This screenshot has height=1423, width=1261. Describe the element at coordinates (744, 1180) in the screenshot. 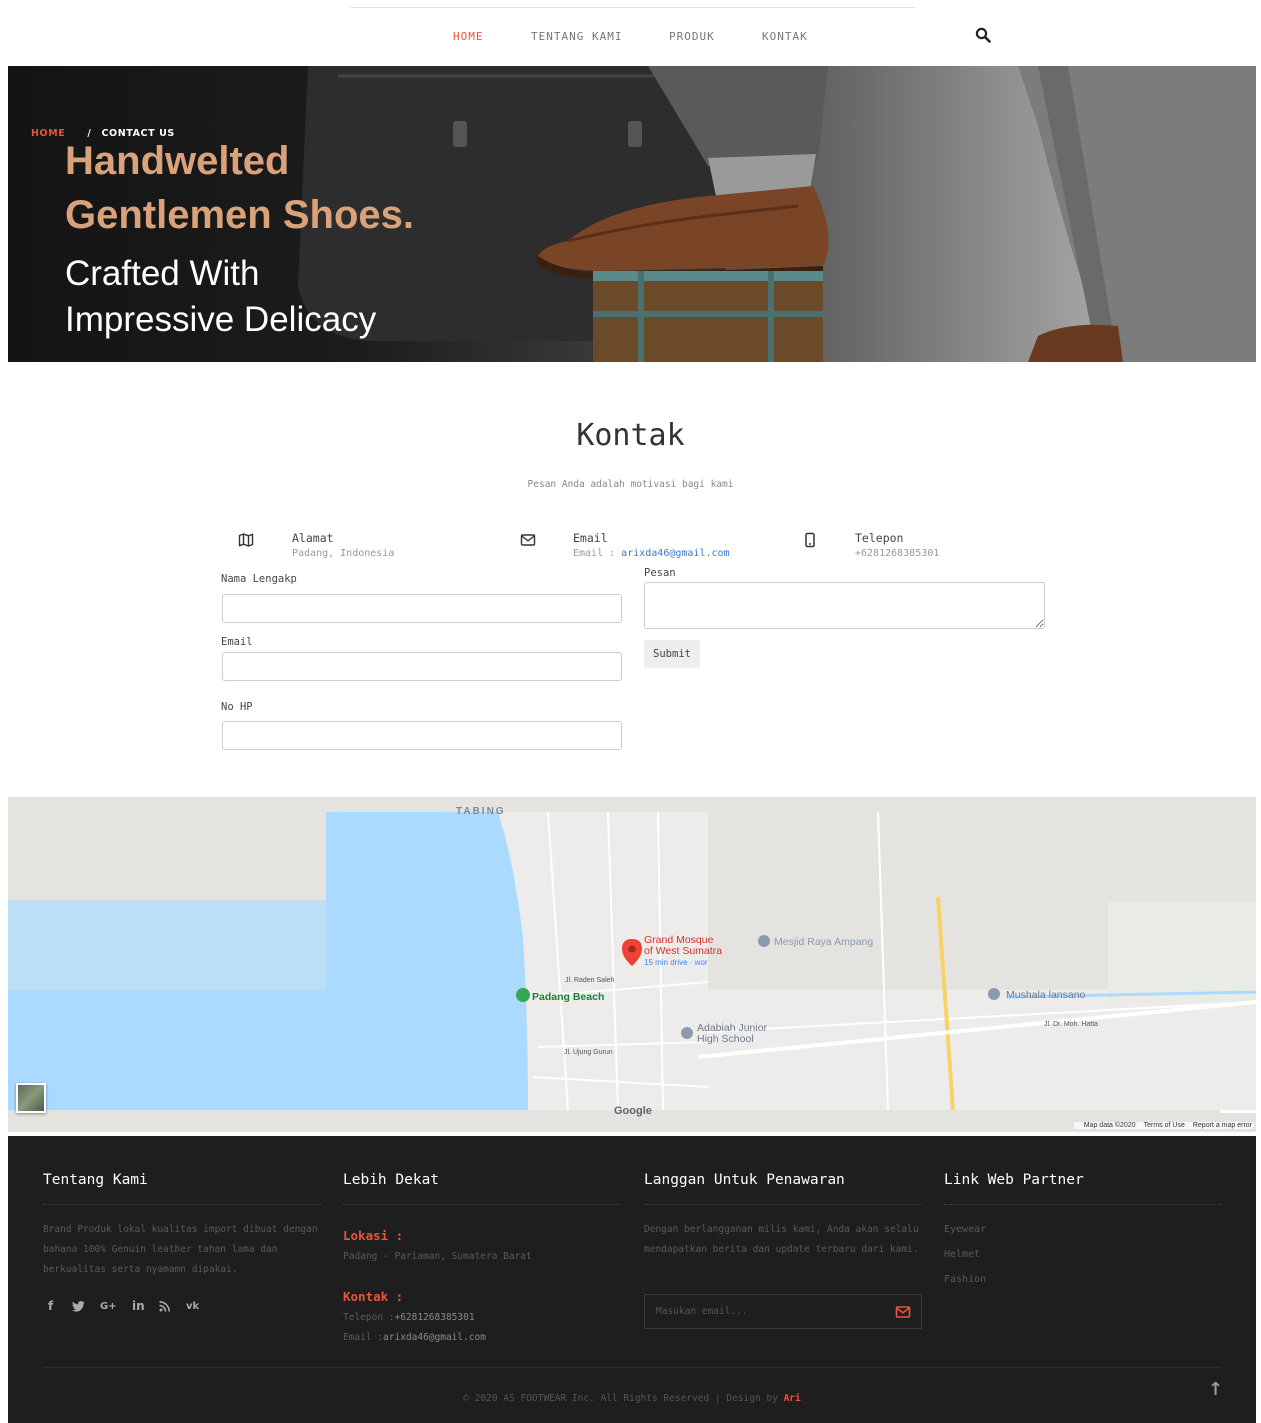

I see `footer-subscribe-title: Langgan Untuk Penawaran` at that location.